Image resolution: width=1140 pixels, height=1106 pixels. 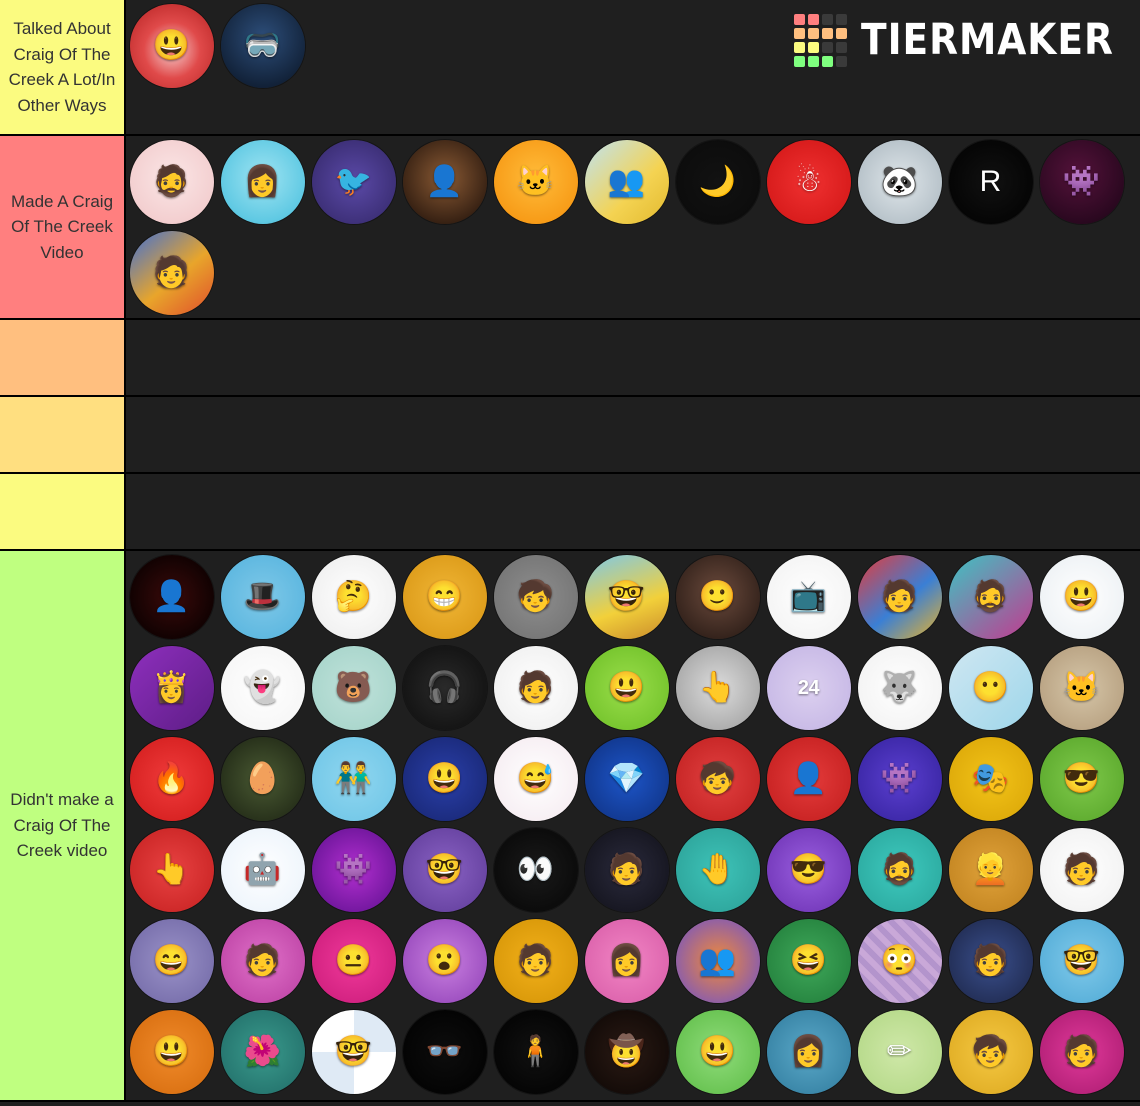 I want to click on tier-item-5-42: 👱, so click(x=990, y=869).